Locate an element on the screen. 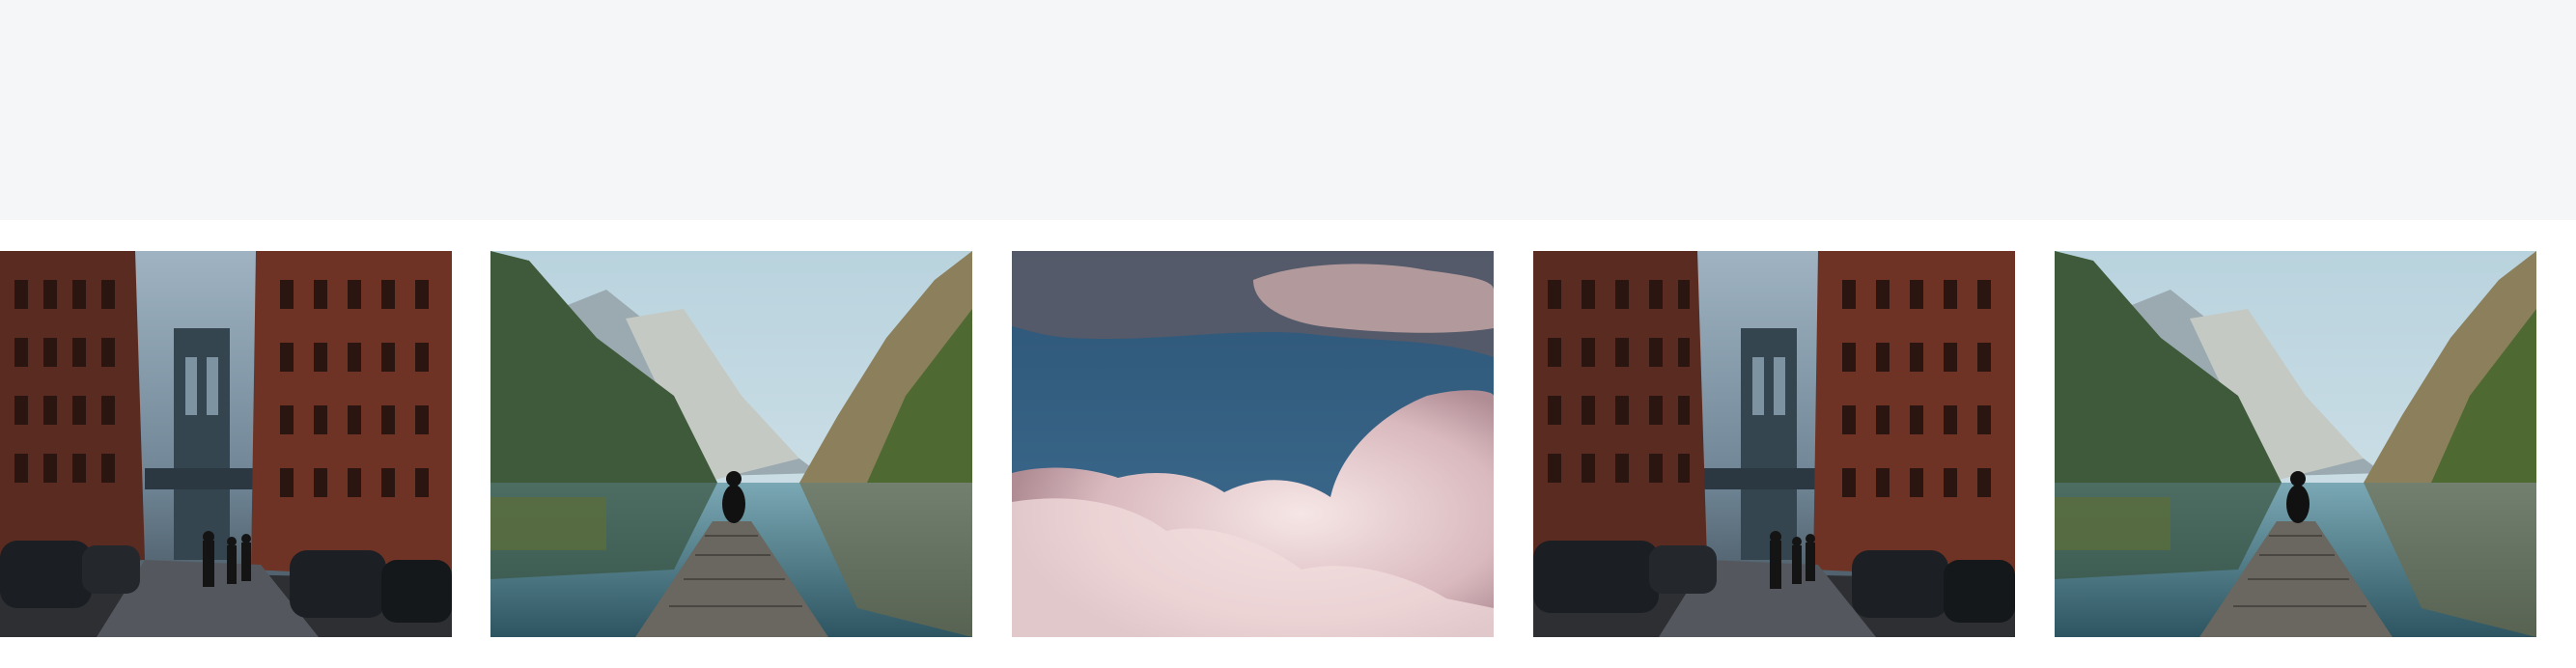 Image resolution: width=2576 pixels, height=668 pixels. carousel-slide-city-bridge is located at coordinates (1774, 444).